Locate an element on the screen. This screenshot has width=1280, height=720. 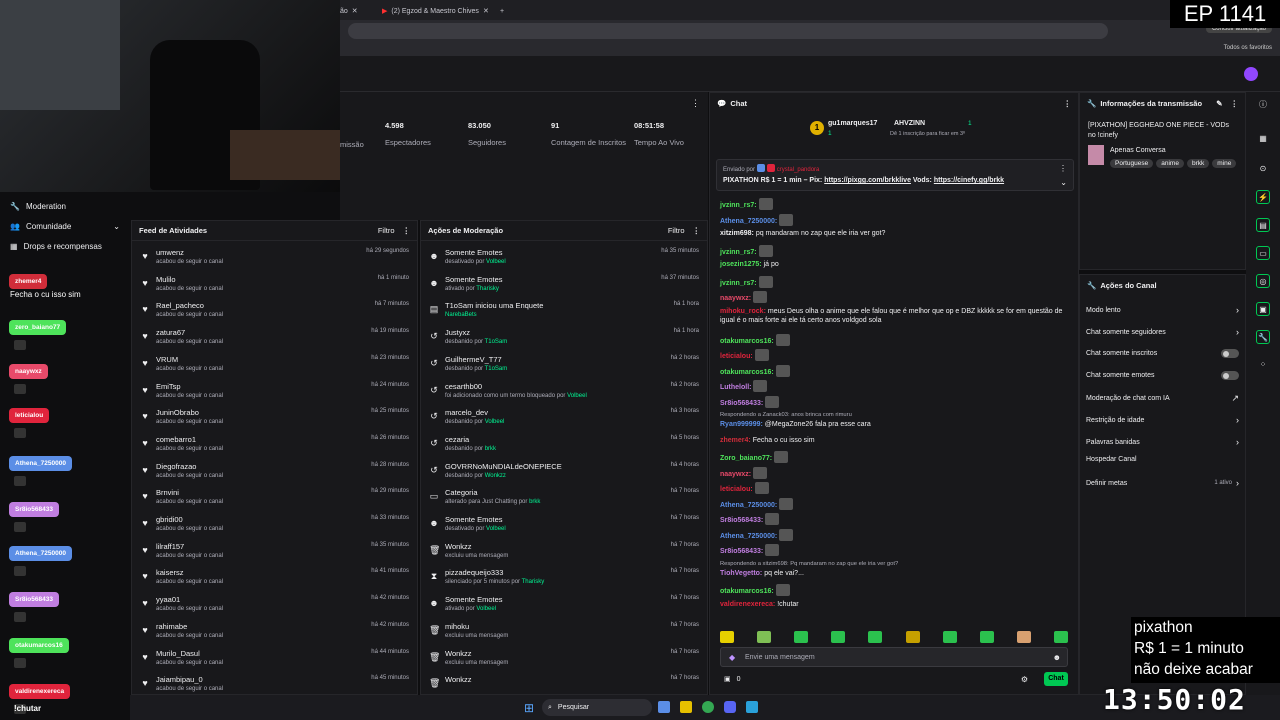
channel-action-item: Moderação de chat com IA ↗ is located at coordinates (1162, 398).